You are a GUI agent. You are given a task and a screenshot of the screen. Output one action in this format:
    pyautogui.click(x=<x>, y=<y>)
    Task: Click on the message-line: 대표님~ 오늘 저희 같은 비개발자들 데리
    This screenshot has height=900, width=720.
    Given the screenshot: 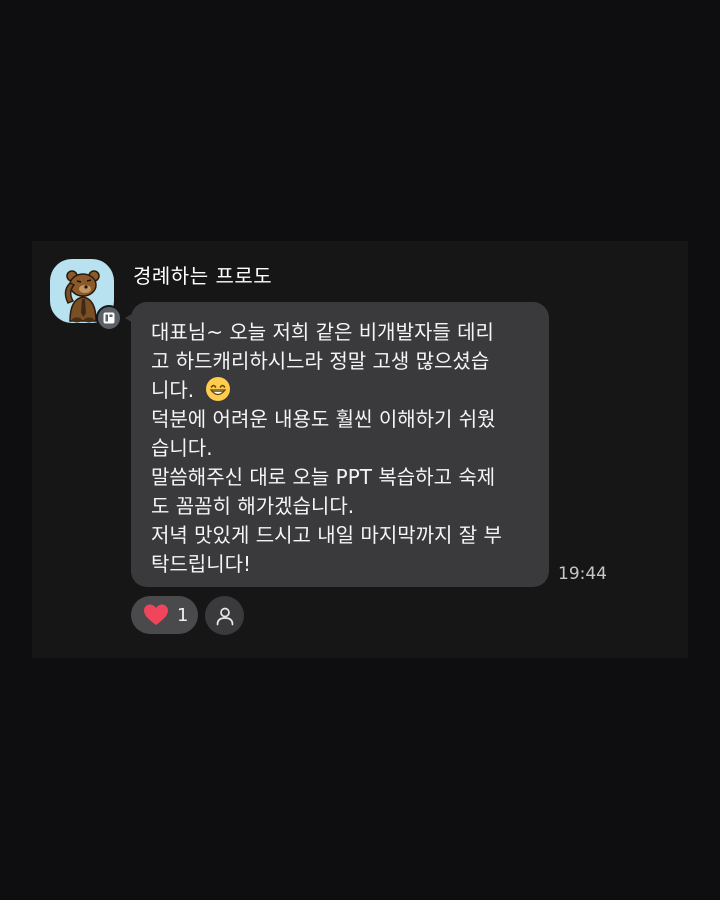 What is the action you would take?
    pyautogui.click(x=322, y=332)
    